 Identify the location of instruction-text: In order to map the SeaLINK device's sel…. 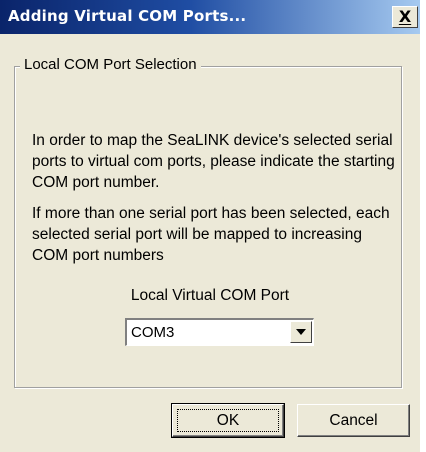
(213, 161).